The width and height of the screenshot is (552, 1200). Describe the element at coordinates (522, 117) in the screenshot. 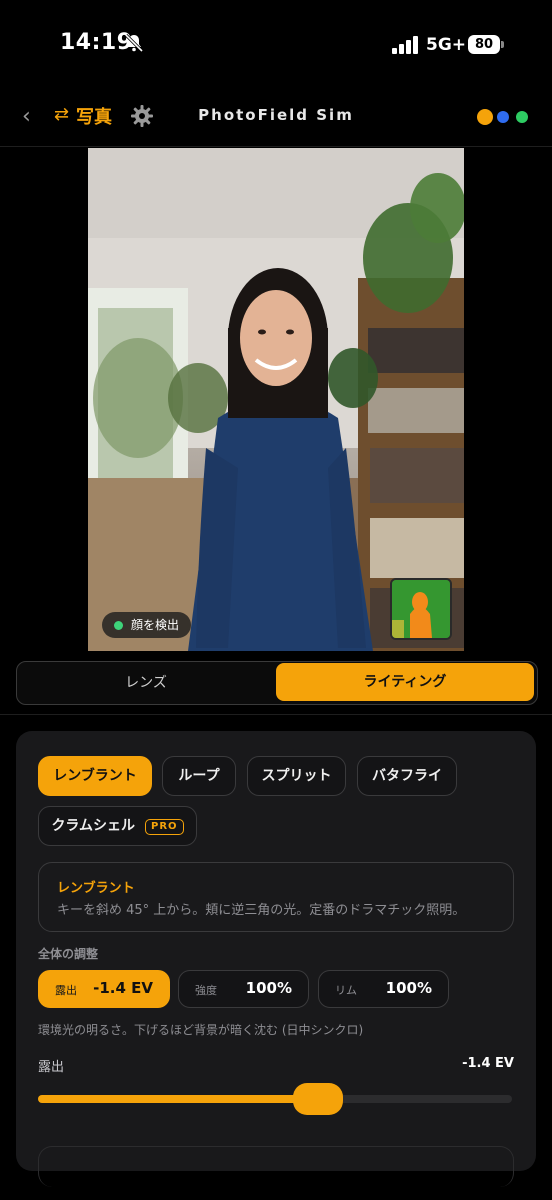

I see `color-dot-green` at that location.